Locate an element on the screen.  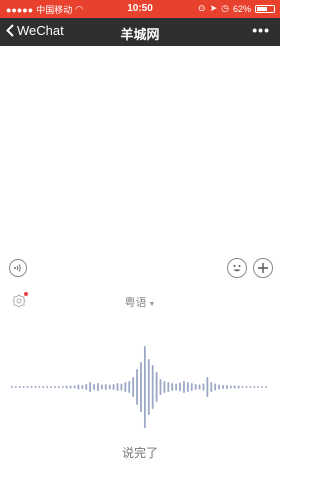
alarm-icon: ◷ is located at coordinates (225, 8).